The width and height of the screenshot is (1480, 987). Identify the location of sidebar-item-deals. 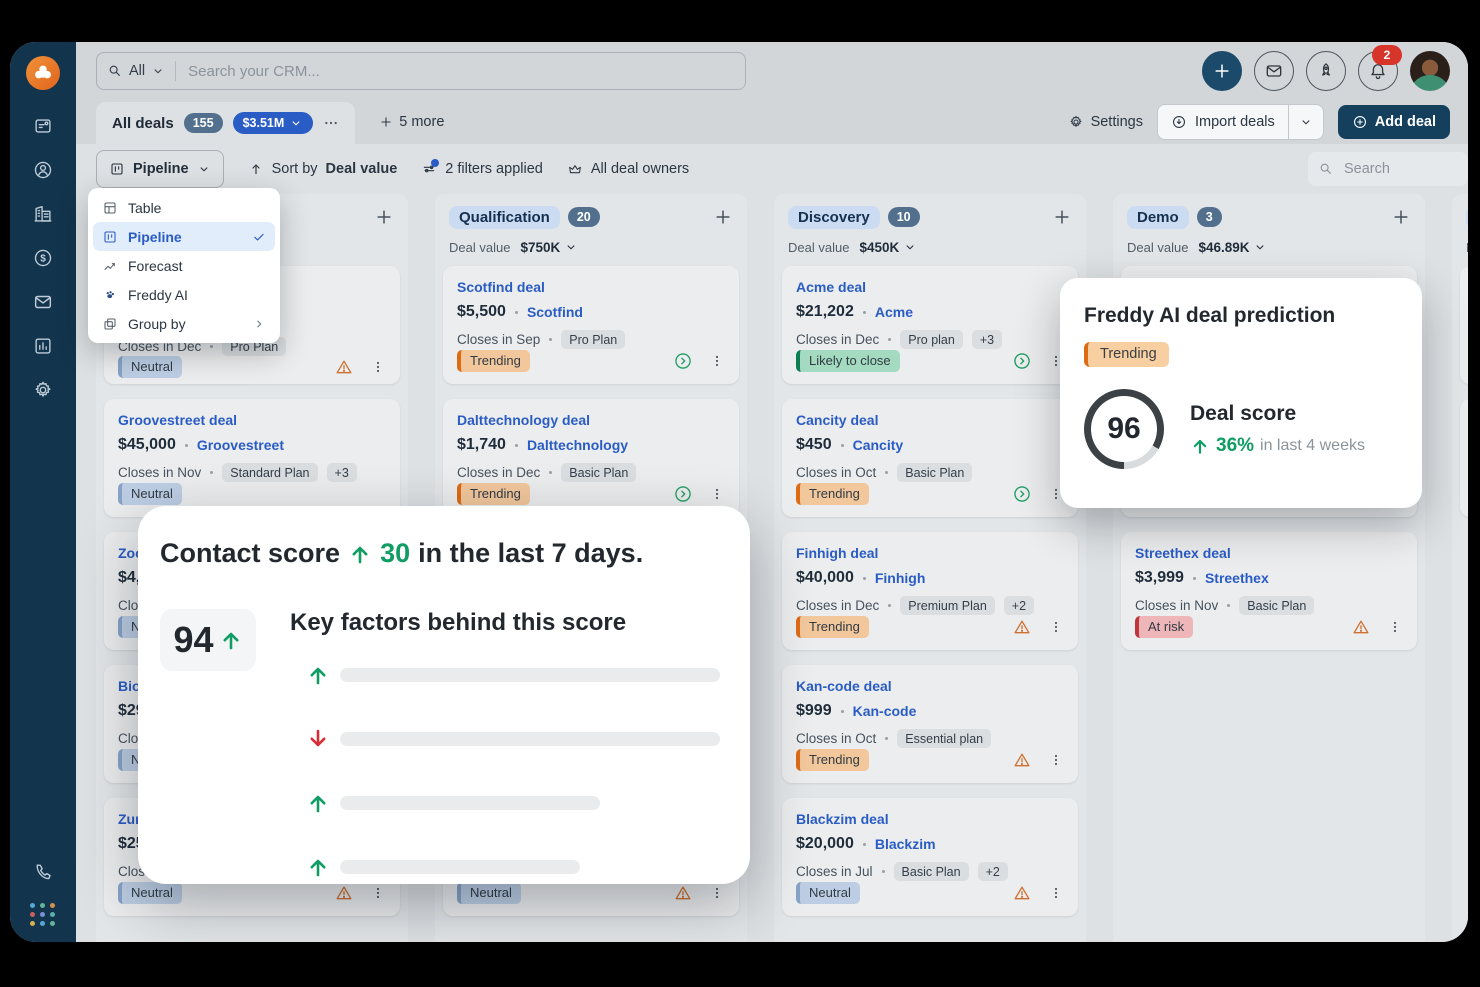
(43, 257).